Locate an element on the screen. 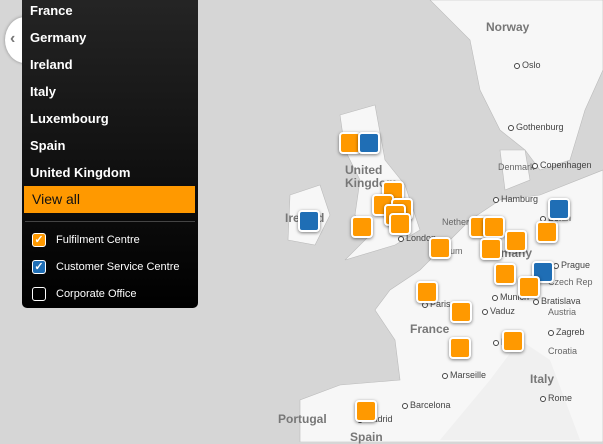  city-label: Gothenburg is located at coordinates (536, 127).